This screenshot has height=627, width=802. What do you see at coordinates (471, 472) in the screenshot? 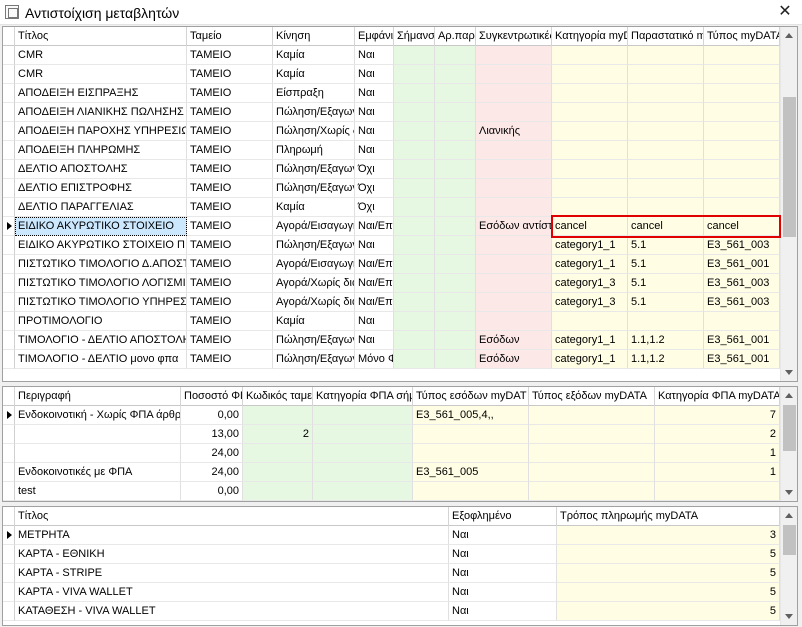
I see `cell-income-type-mydata: E3_561_005` at bounding box center [471, 472].